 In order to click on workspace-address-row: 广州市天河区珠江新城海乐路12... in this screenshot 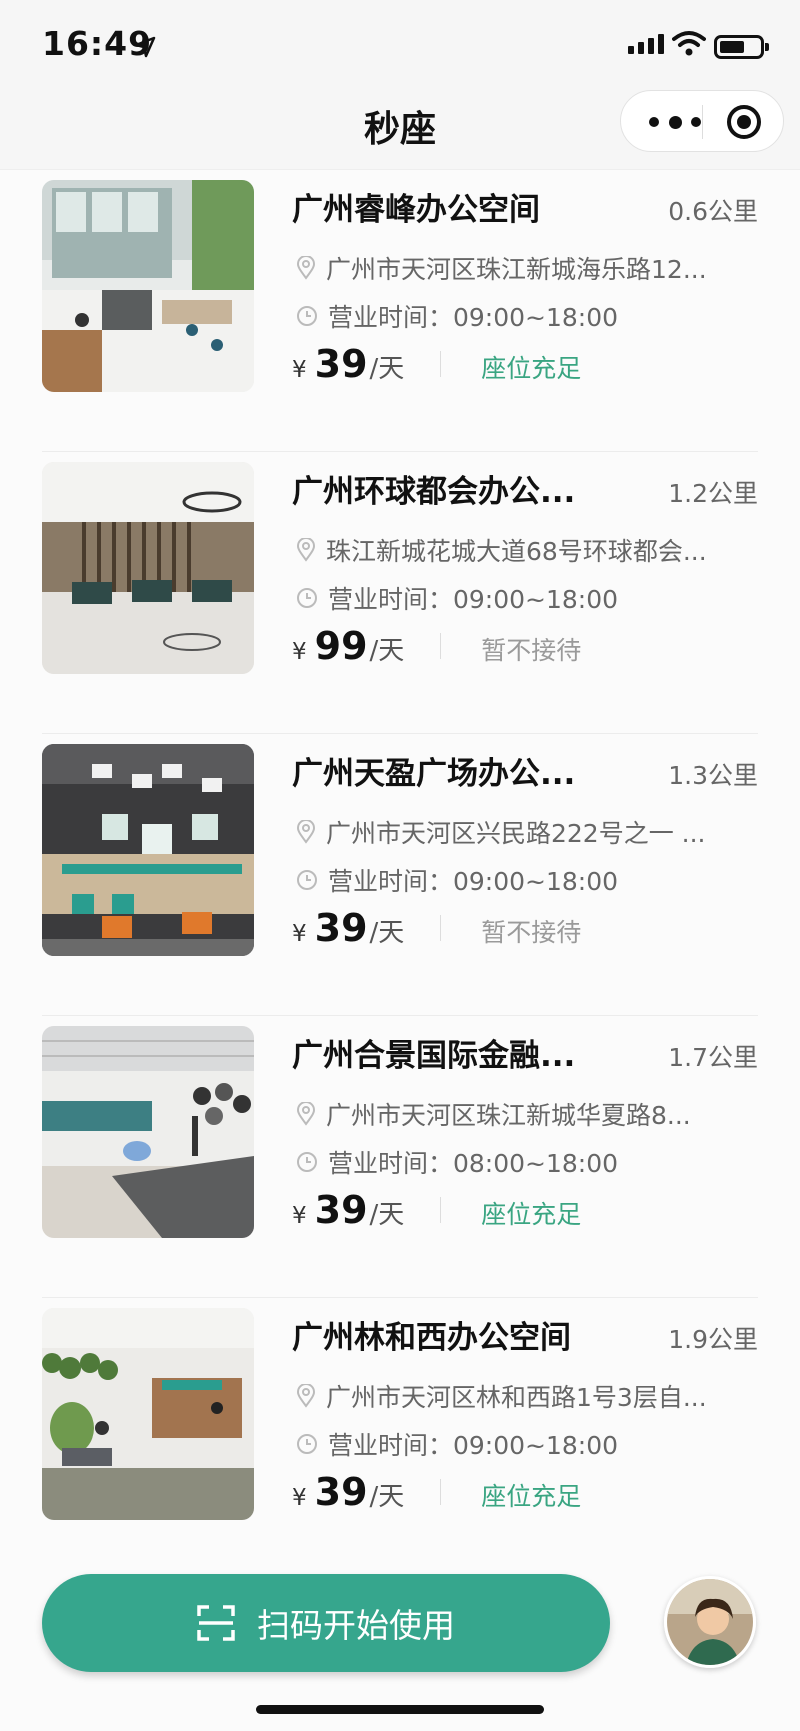, I will do `click(501, 268)`.